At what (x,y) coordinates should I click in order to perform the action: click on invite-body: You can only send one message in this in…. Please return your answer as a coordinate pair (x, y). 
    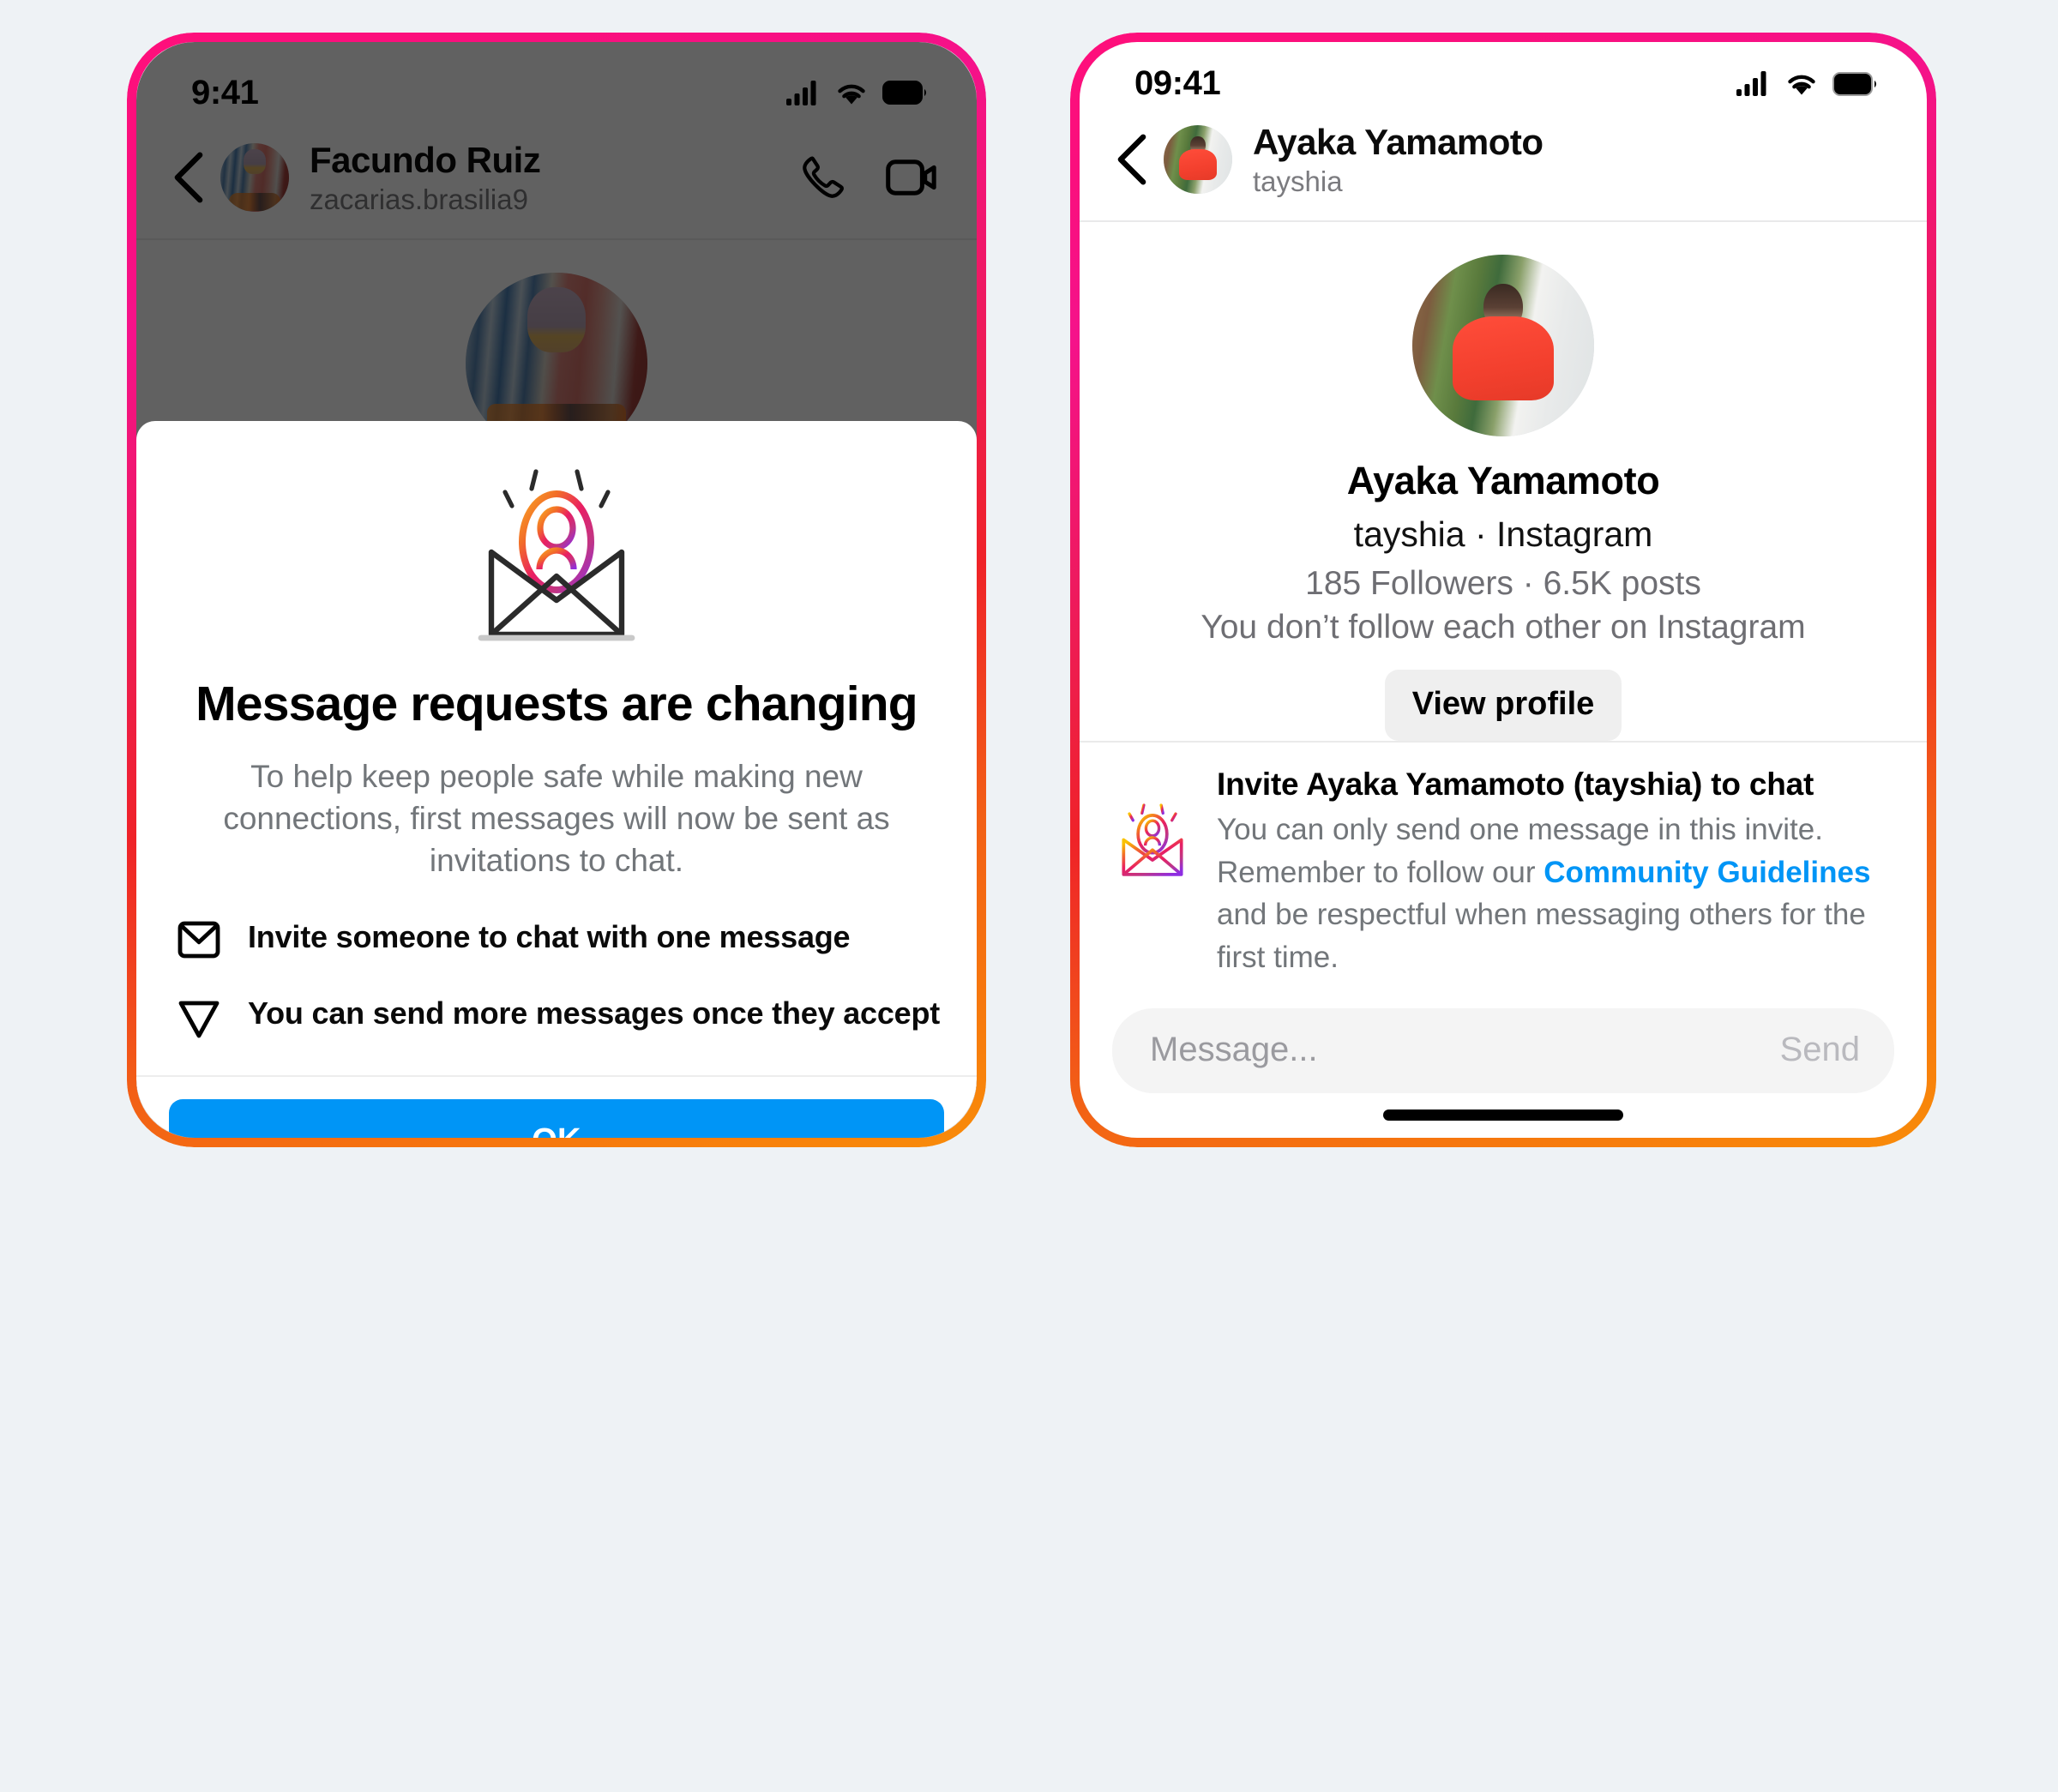
    Looking at the image, I should click on (1553, 894).